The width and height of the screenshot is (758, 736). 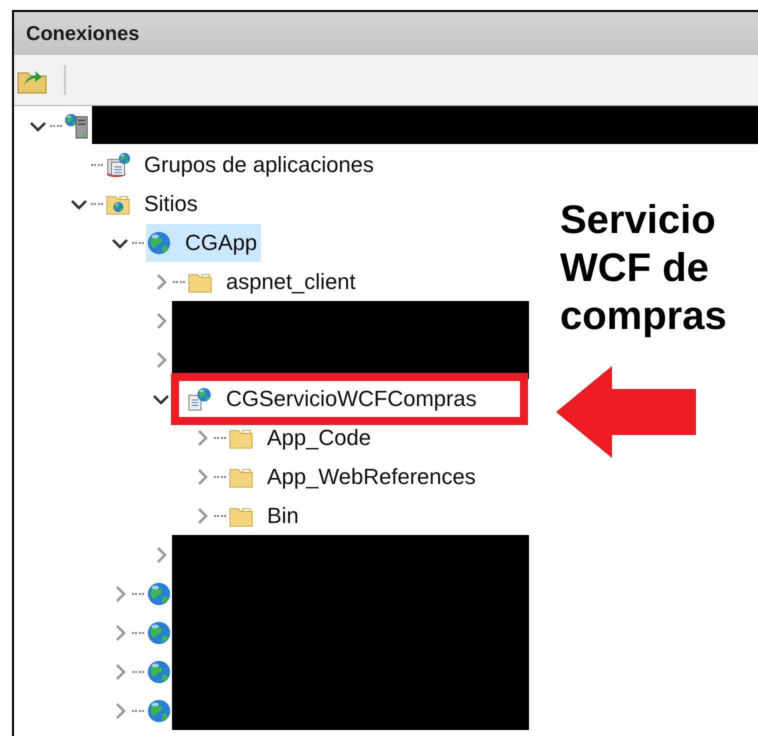 What do you see at coordinates (291, 281) in the screenshot?
I see `tree-node-label: aspnet_client` at bounding box center [291, 281].